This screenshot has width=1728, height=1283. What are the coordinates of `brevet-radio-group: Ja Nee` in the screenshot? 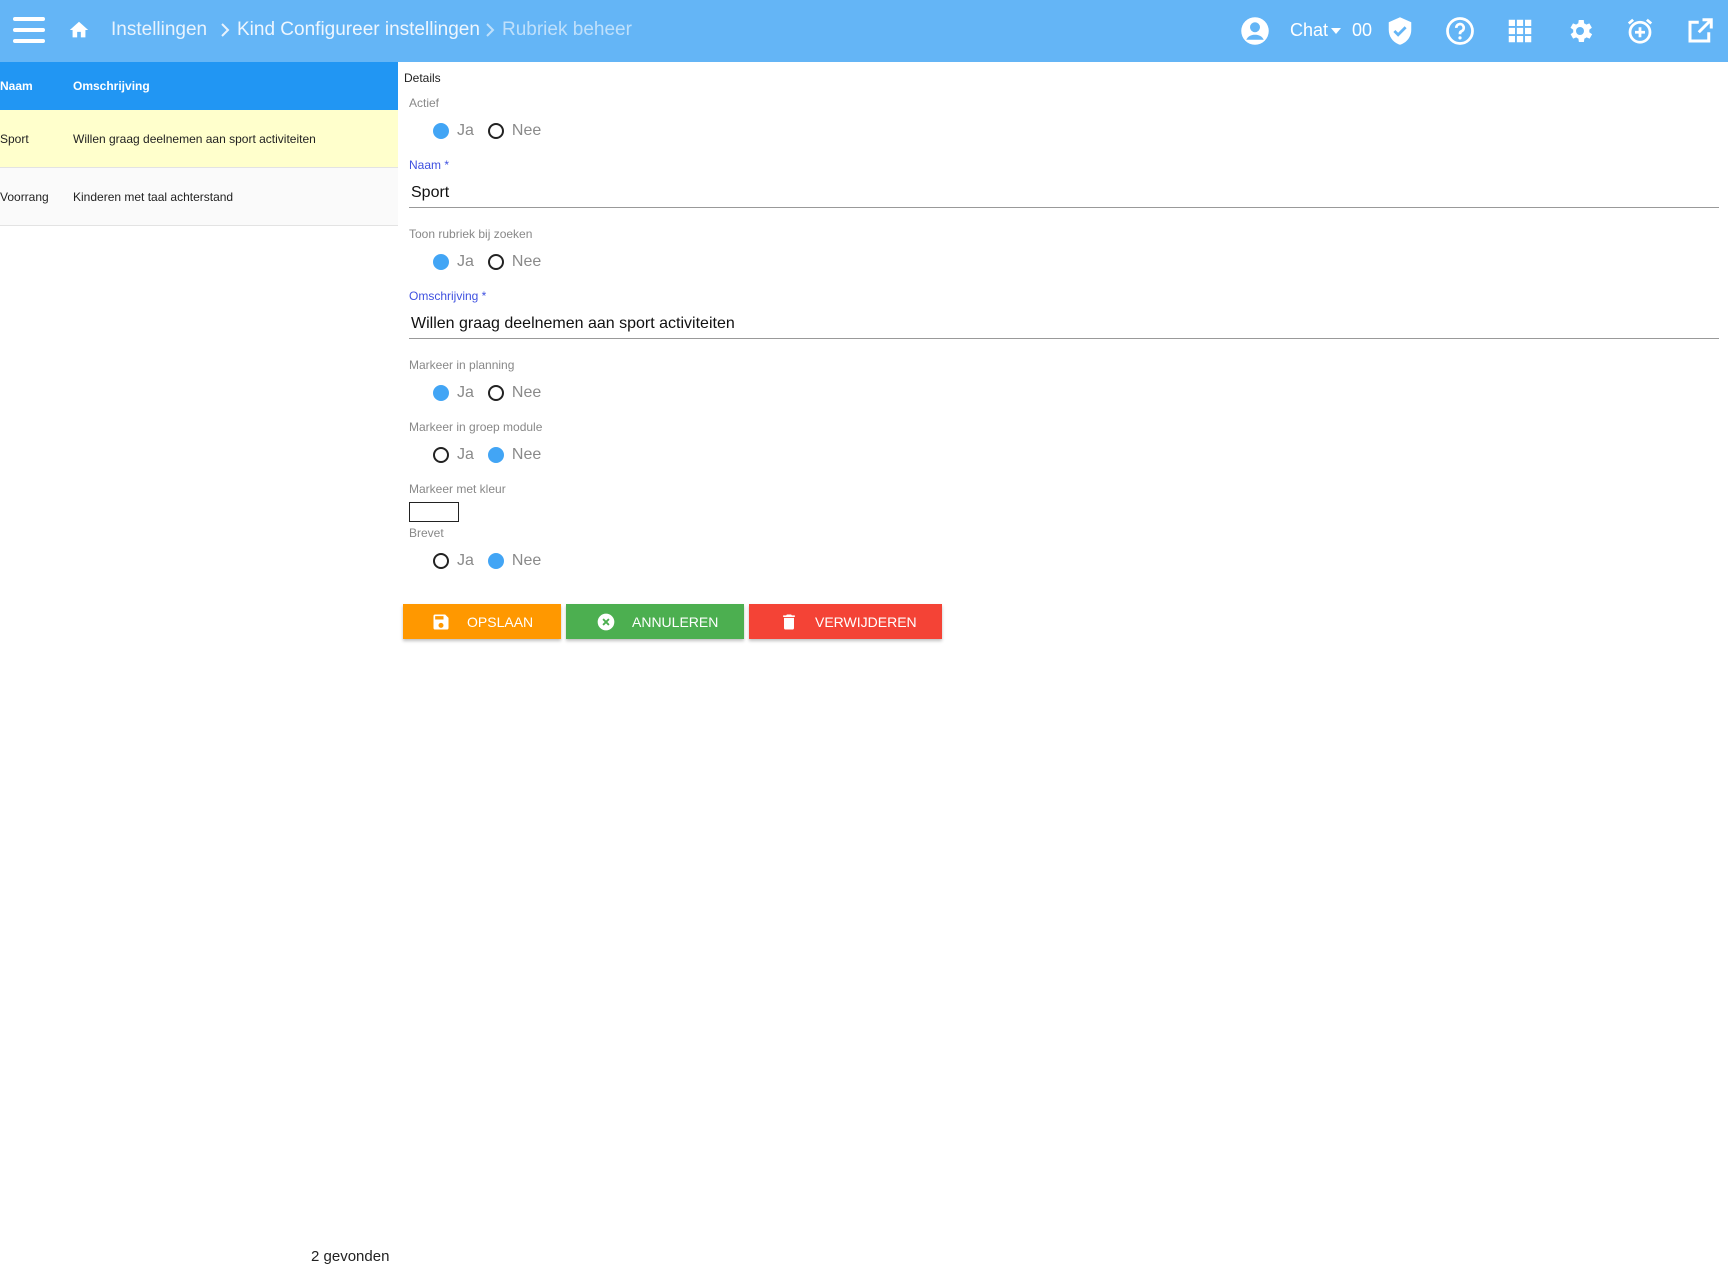 It's located at (494, 561).